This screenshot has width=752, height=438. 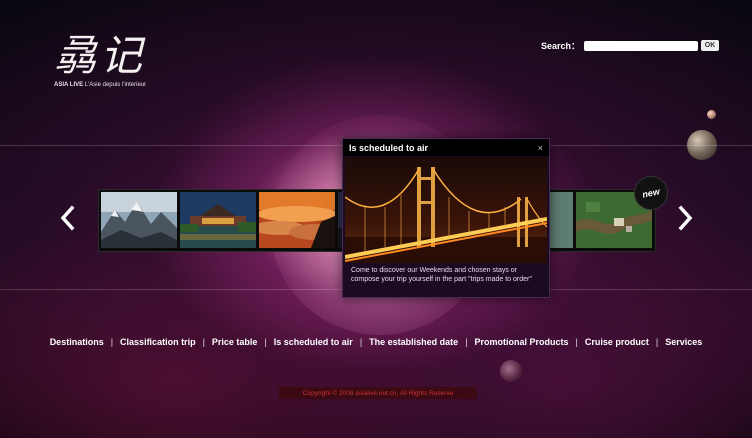 I want to click on logo-glyphs: 骉记, so click(x=100, y=55).